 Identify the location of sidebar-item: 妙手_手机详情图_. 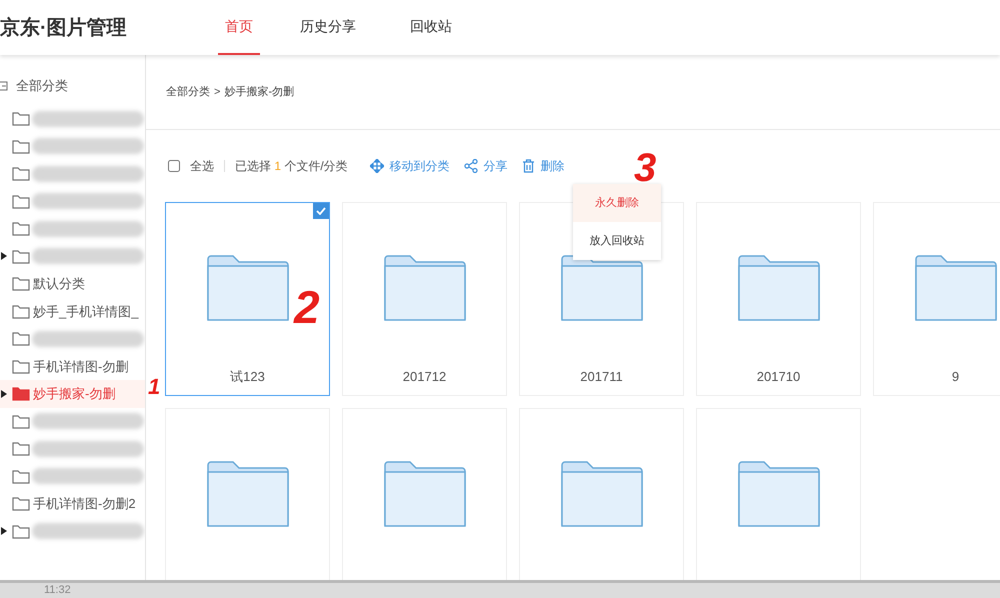
(72, 311).